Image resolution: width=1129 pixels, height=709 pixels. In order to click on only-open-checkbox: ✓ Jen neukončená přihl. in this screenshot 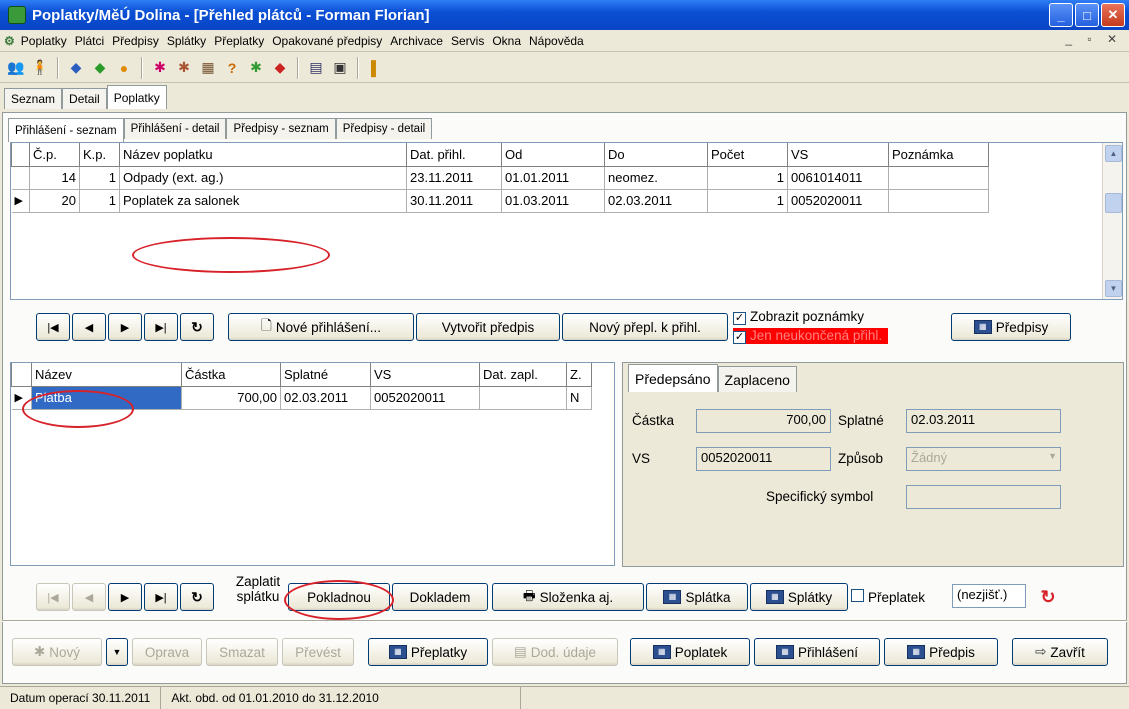, I will do `click(811, 336)`.